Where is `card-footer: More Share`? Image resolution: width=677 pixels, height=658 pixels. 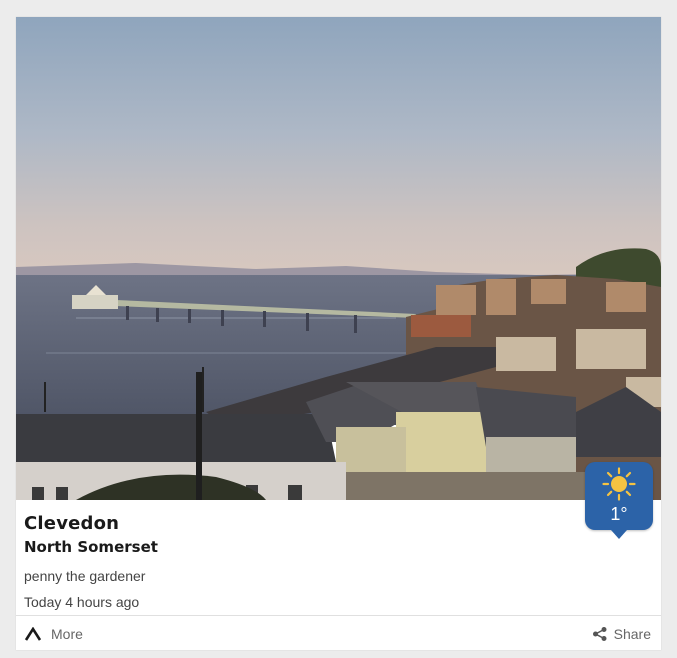 card-footer: More Share is located at coordinates (338, 633).